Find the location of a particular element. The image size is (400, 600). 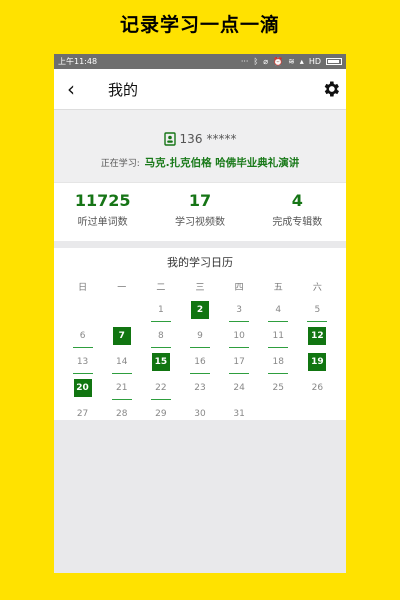

calendar-day: 2 is located at coordinates (199, 312).